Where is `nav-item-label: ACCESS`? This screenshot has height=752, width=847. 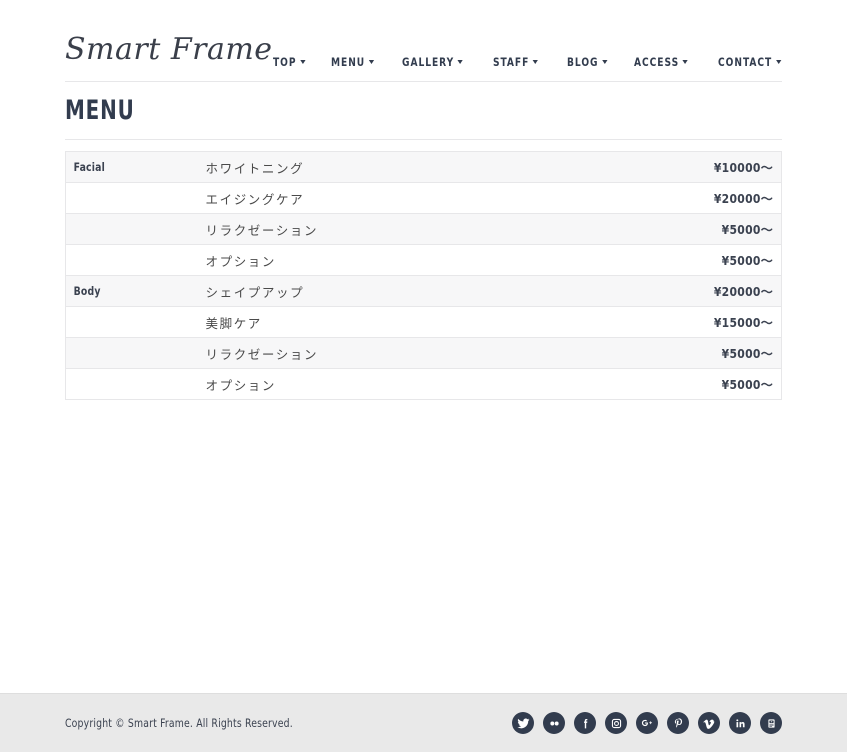 nav-item-label: ACCESS is located at coordinates (657, 62).